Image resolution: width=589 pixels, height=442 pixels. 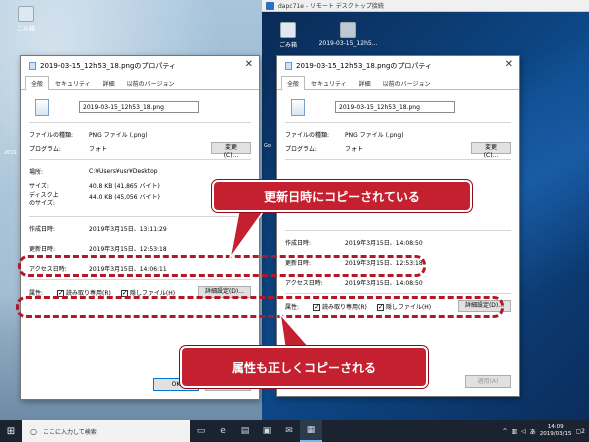 I want to click on recycle-bin-label: ごみ箱, so click(x=25, y=29).